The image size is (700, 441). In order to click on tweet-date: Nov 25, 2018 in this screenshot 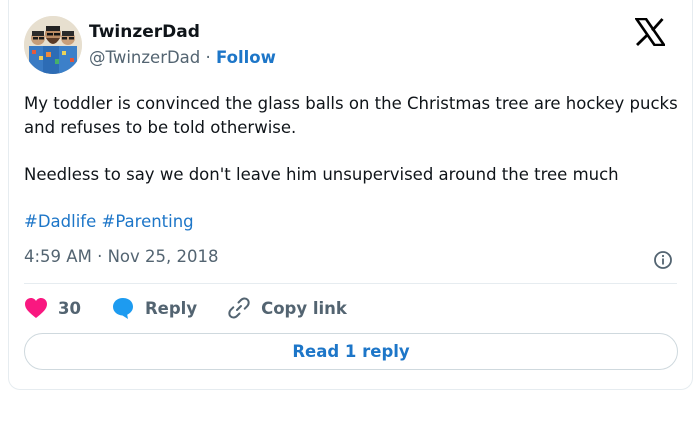, I will do `click(163, 256)`.